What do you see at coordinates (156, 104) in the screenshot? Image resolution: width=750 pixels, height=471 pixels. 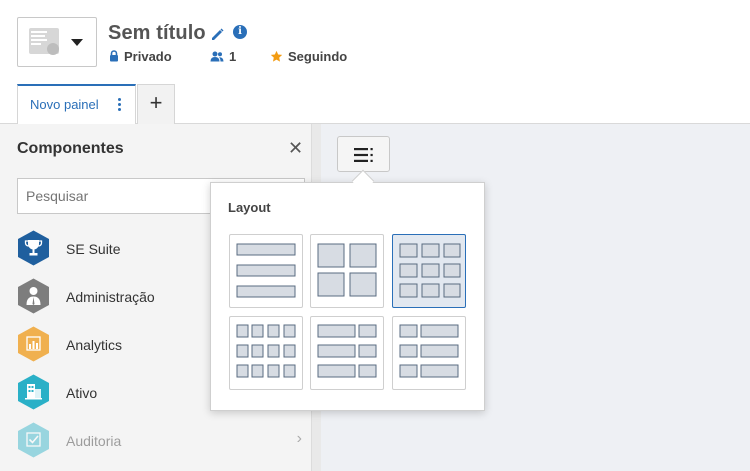 I see `add-tab-button: +` at bounding box center [156, 104].